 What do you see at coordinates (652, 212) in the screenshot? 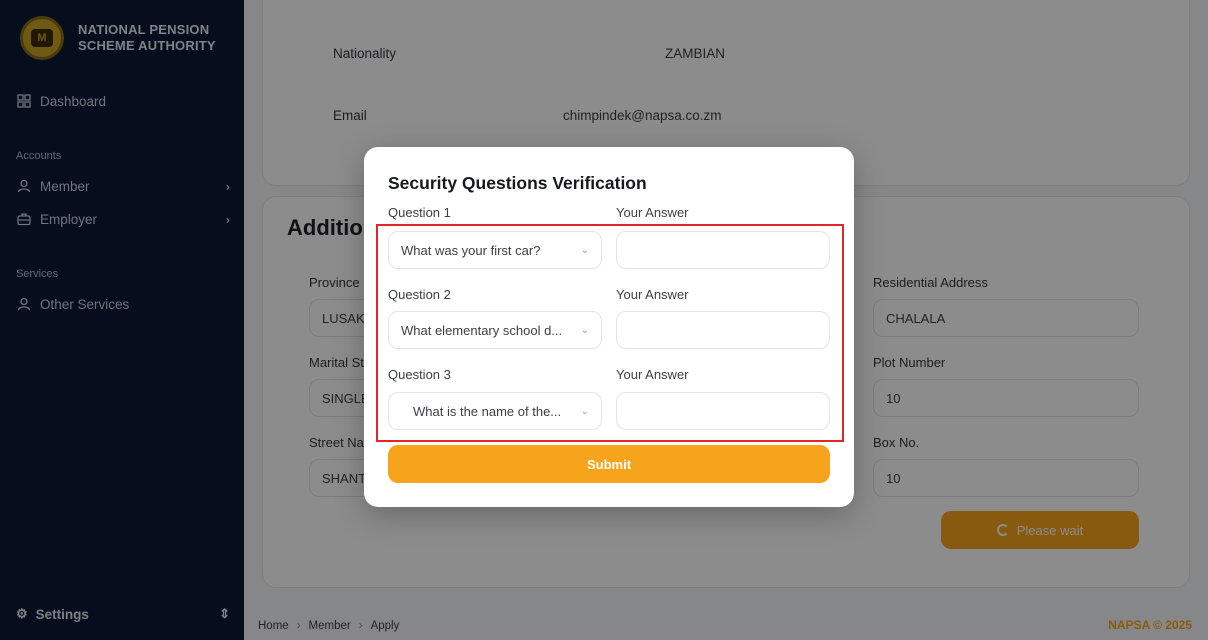
I see `answer-1-label: Your Answer` at bounding box center [652, 212].